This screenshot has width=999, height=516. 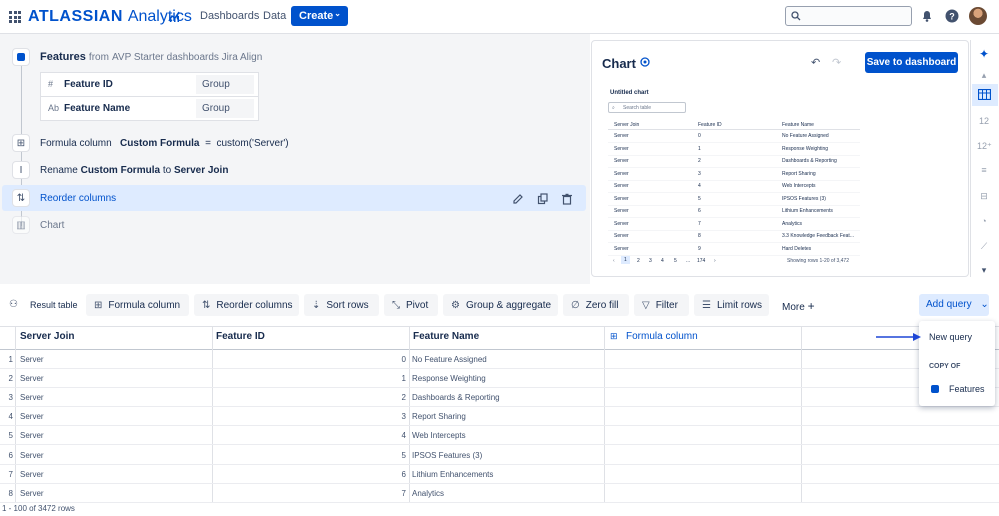 What do you see at coordinates (596, 305) in the screenshot?
I see `zero-fill-button: ∅ Zero fill` at bounding box center [596, 305].